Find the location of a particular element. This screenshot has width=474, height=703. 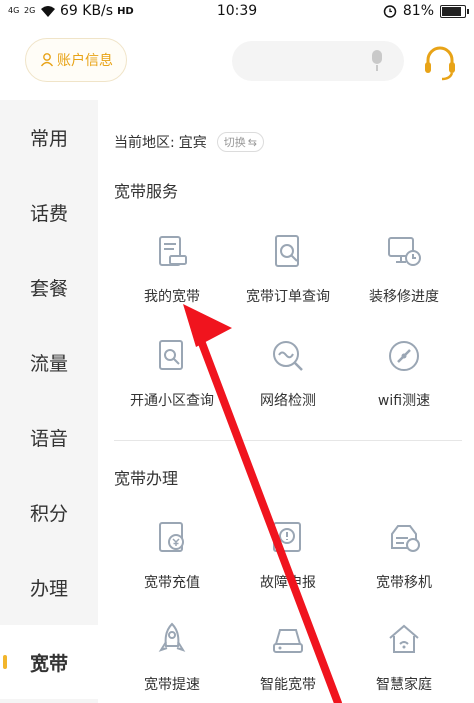

tile-label: 智慧家庭 is located at coordinates (404, 685).